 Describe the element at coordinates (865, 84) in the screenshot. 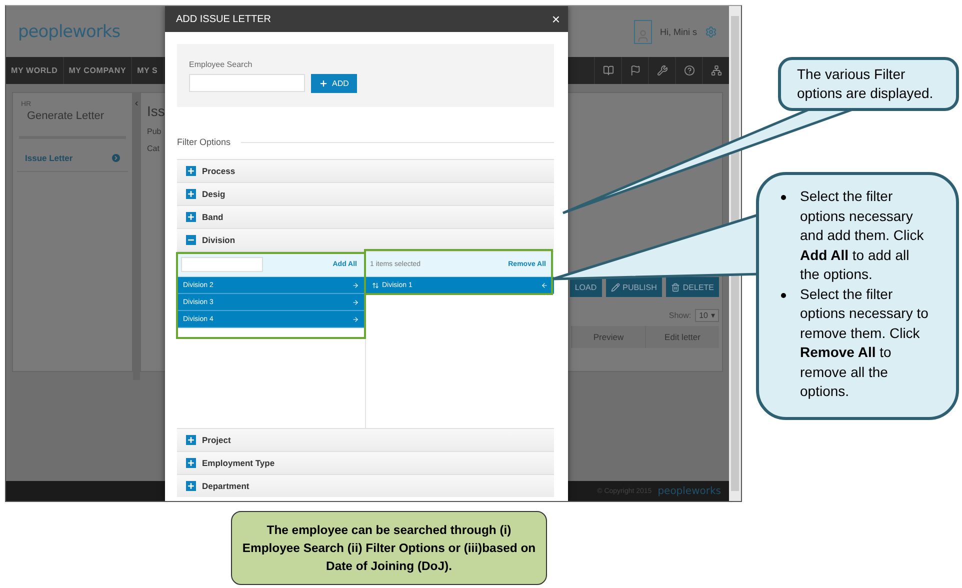

I see `callout-text: The various Filter options are displayed.` at that location.